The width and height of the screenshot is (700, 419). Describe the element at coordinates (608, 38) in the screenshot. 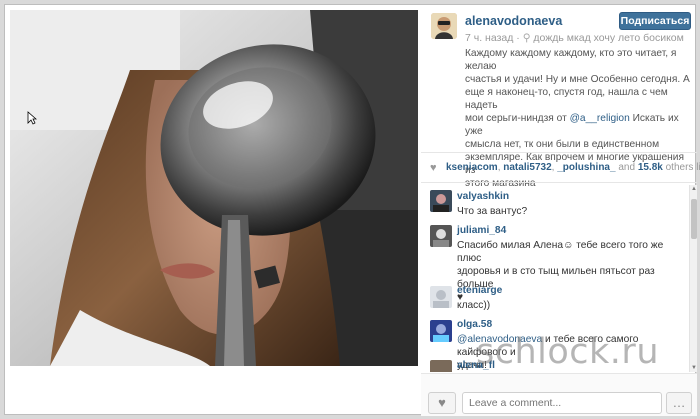

I see `post-location: дождь мкад хочу лето босиком` at that location.